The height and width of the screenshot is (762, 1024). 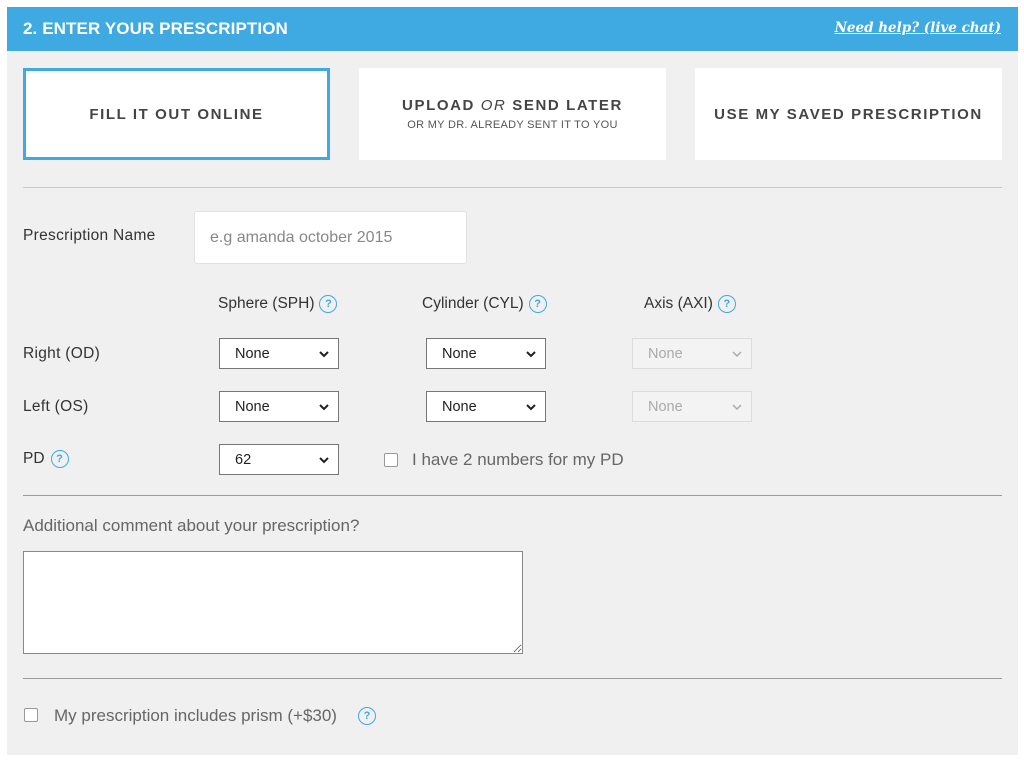 What do you see at coordinates (243, 459) in the screenshot?
I see `select-value: 62` at bounding box center [243, 459].